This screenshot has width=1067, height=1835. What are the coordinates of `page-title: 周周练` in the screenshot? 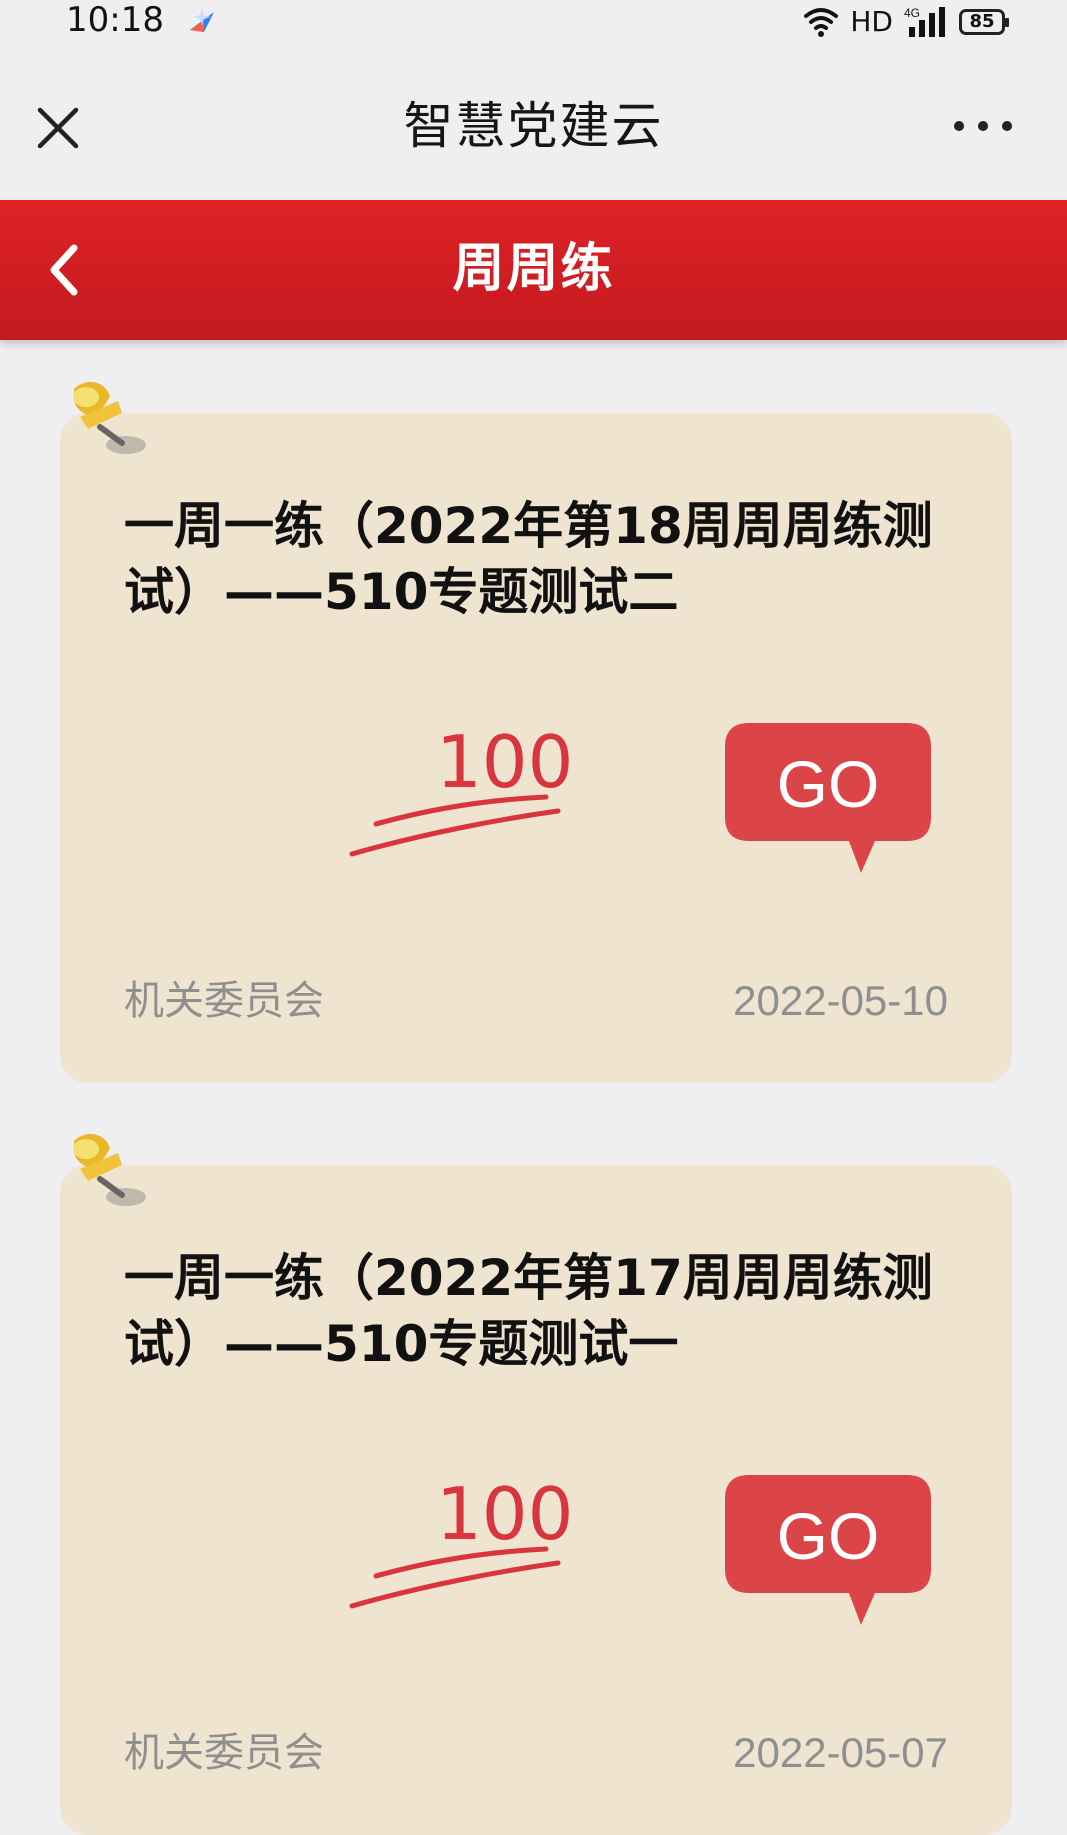 It's located at (533, 269).